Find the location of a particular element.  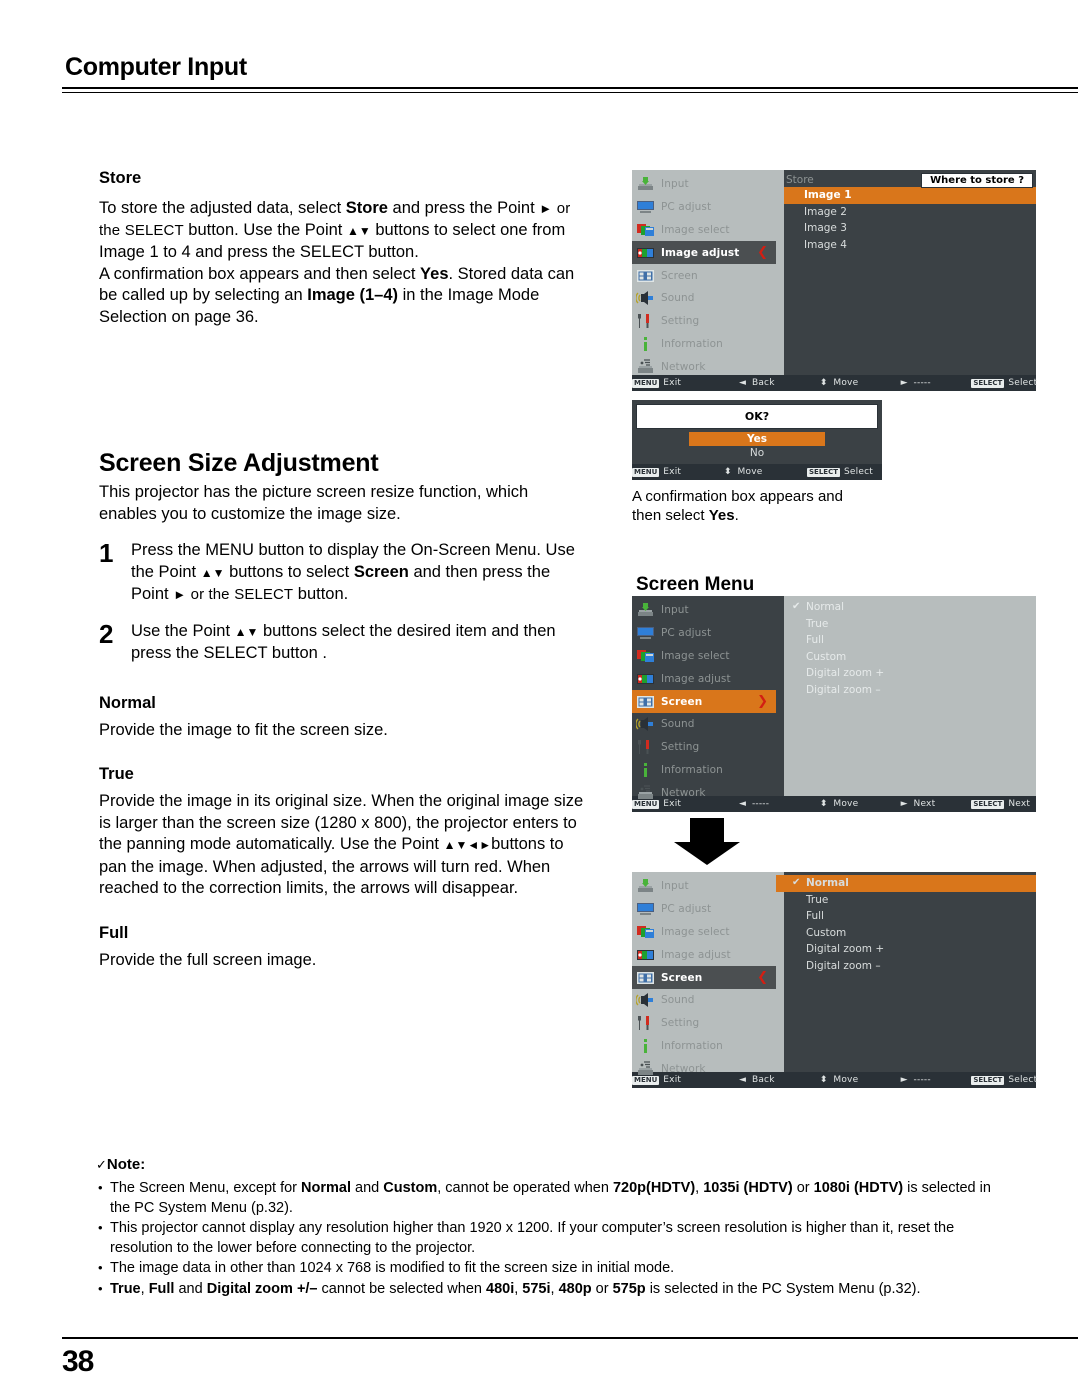

page-header: Computer Input is located at coordinates (540, 67).